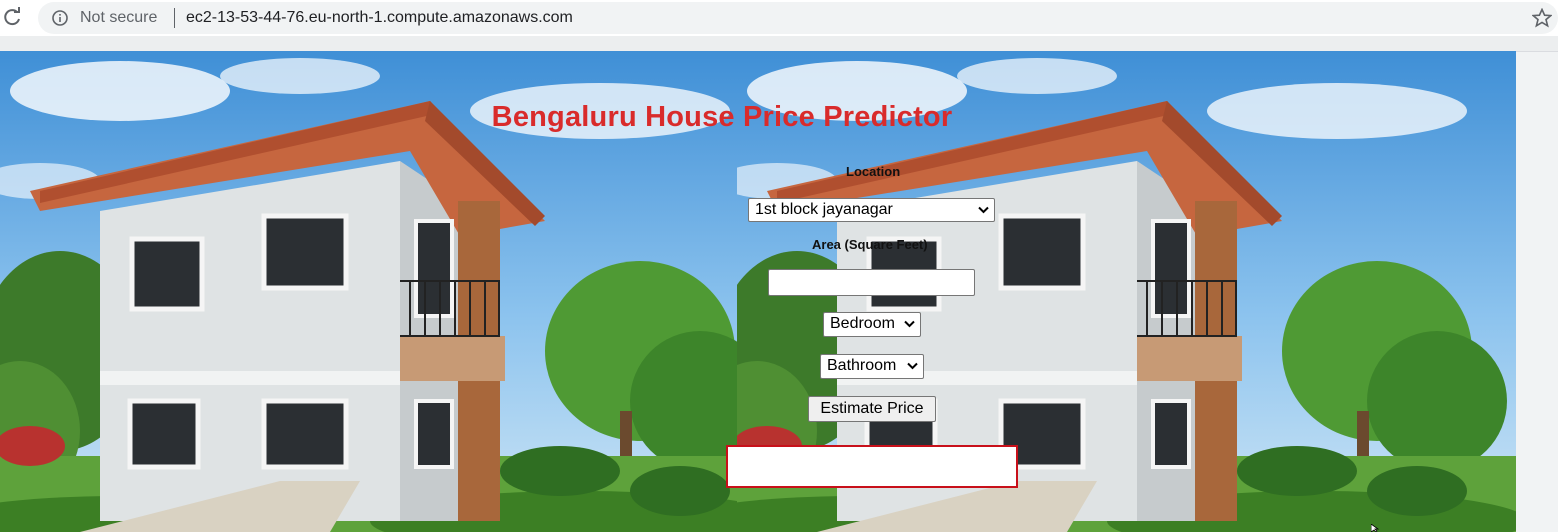 Image resolution: width=1558 pixels, height=532 pixels. What do you see at coordinates (1542, 18) in the screenshot?
I see `star-icon` at bounding box center [1542, 18].